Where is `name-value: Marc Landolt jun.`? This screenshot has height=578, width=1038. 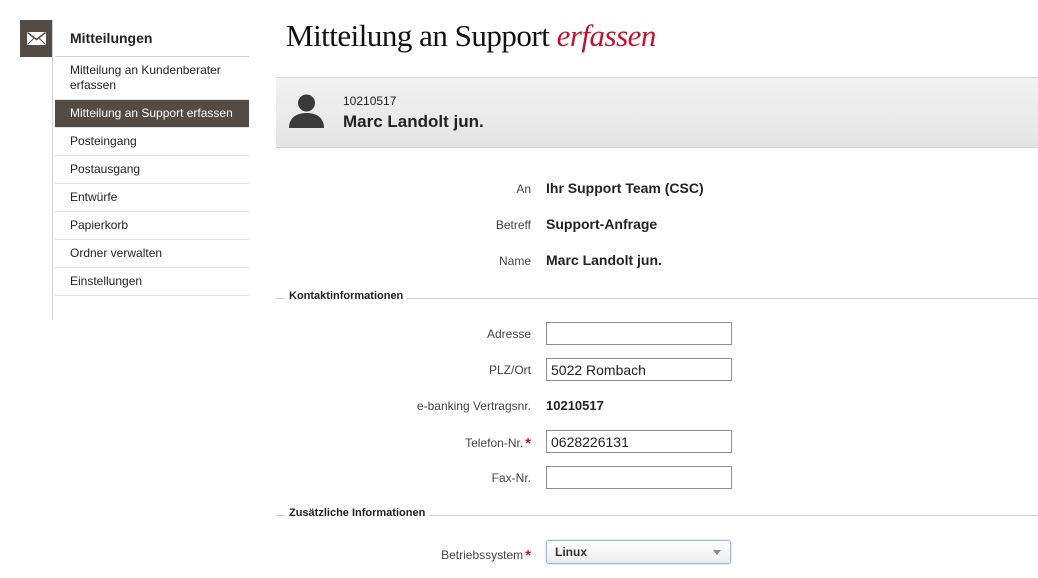
name-value: Marc Landolt jun. is located at coordinates (604, 260).